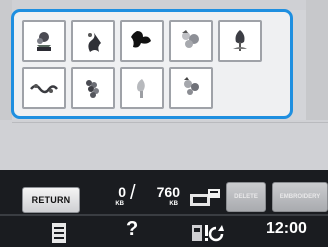 This screenshot has height=247, width=328. What do you see at coordinates (205, 197) in the screenshot?
I see `machine-memory-icon` at bounding box center [205, 197].